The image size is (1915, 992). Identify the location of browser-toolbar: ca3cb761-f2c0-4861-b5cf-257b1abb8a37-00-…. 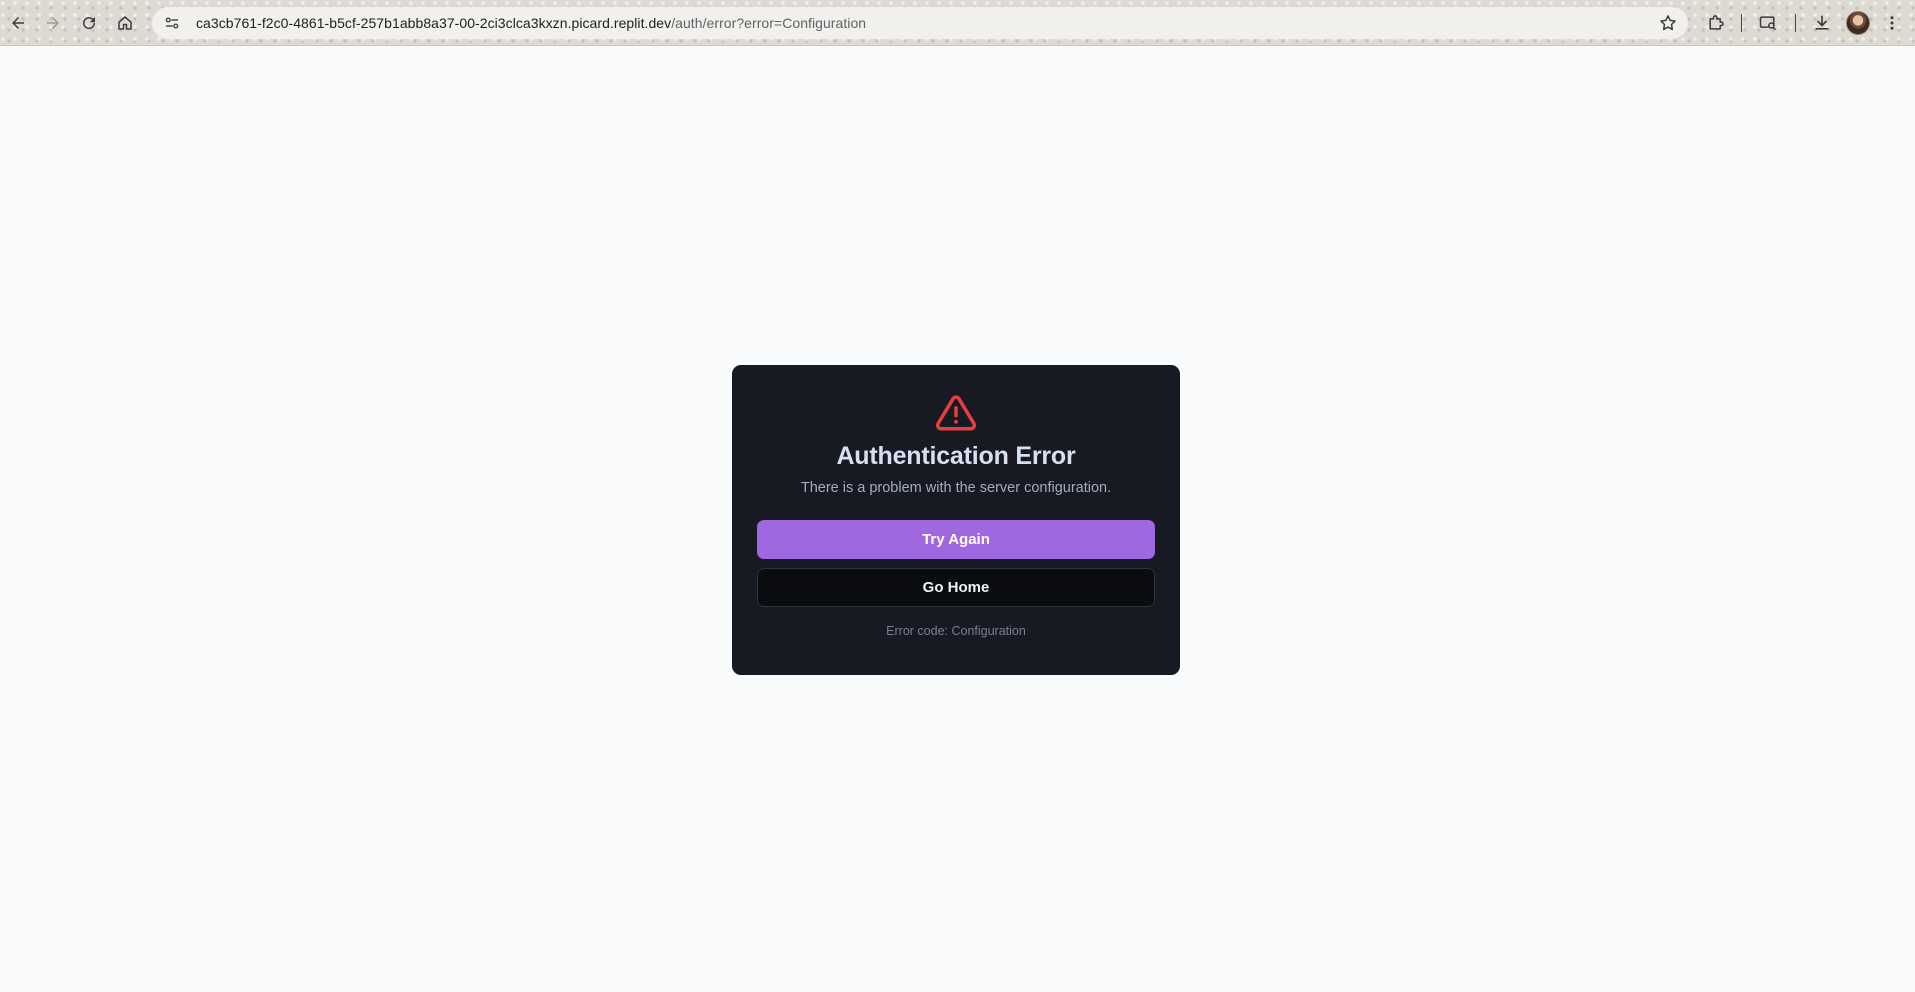
(957, 23).